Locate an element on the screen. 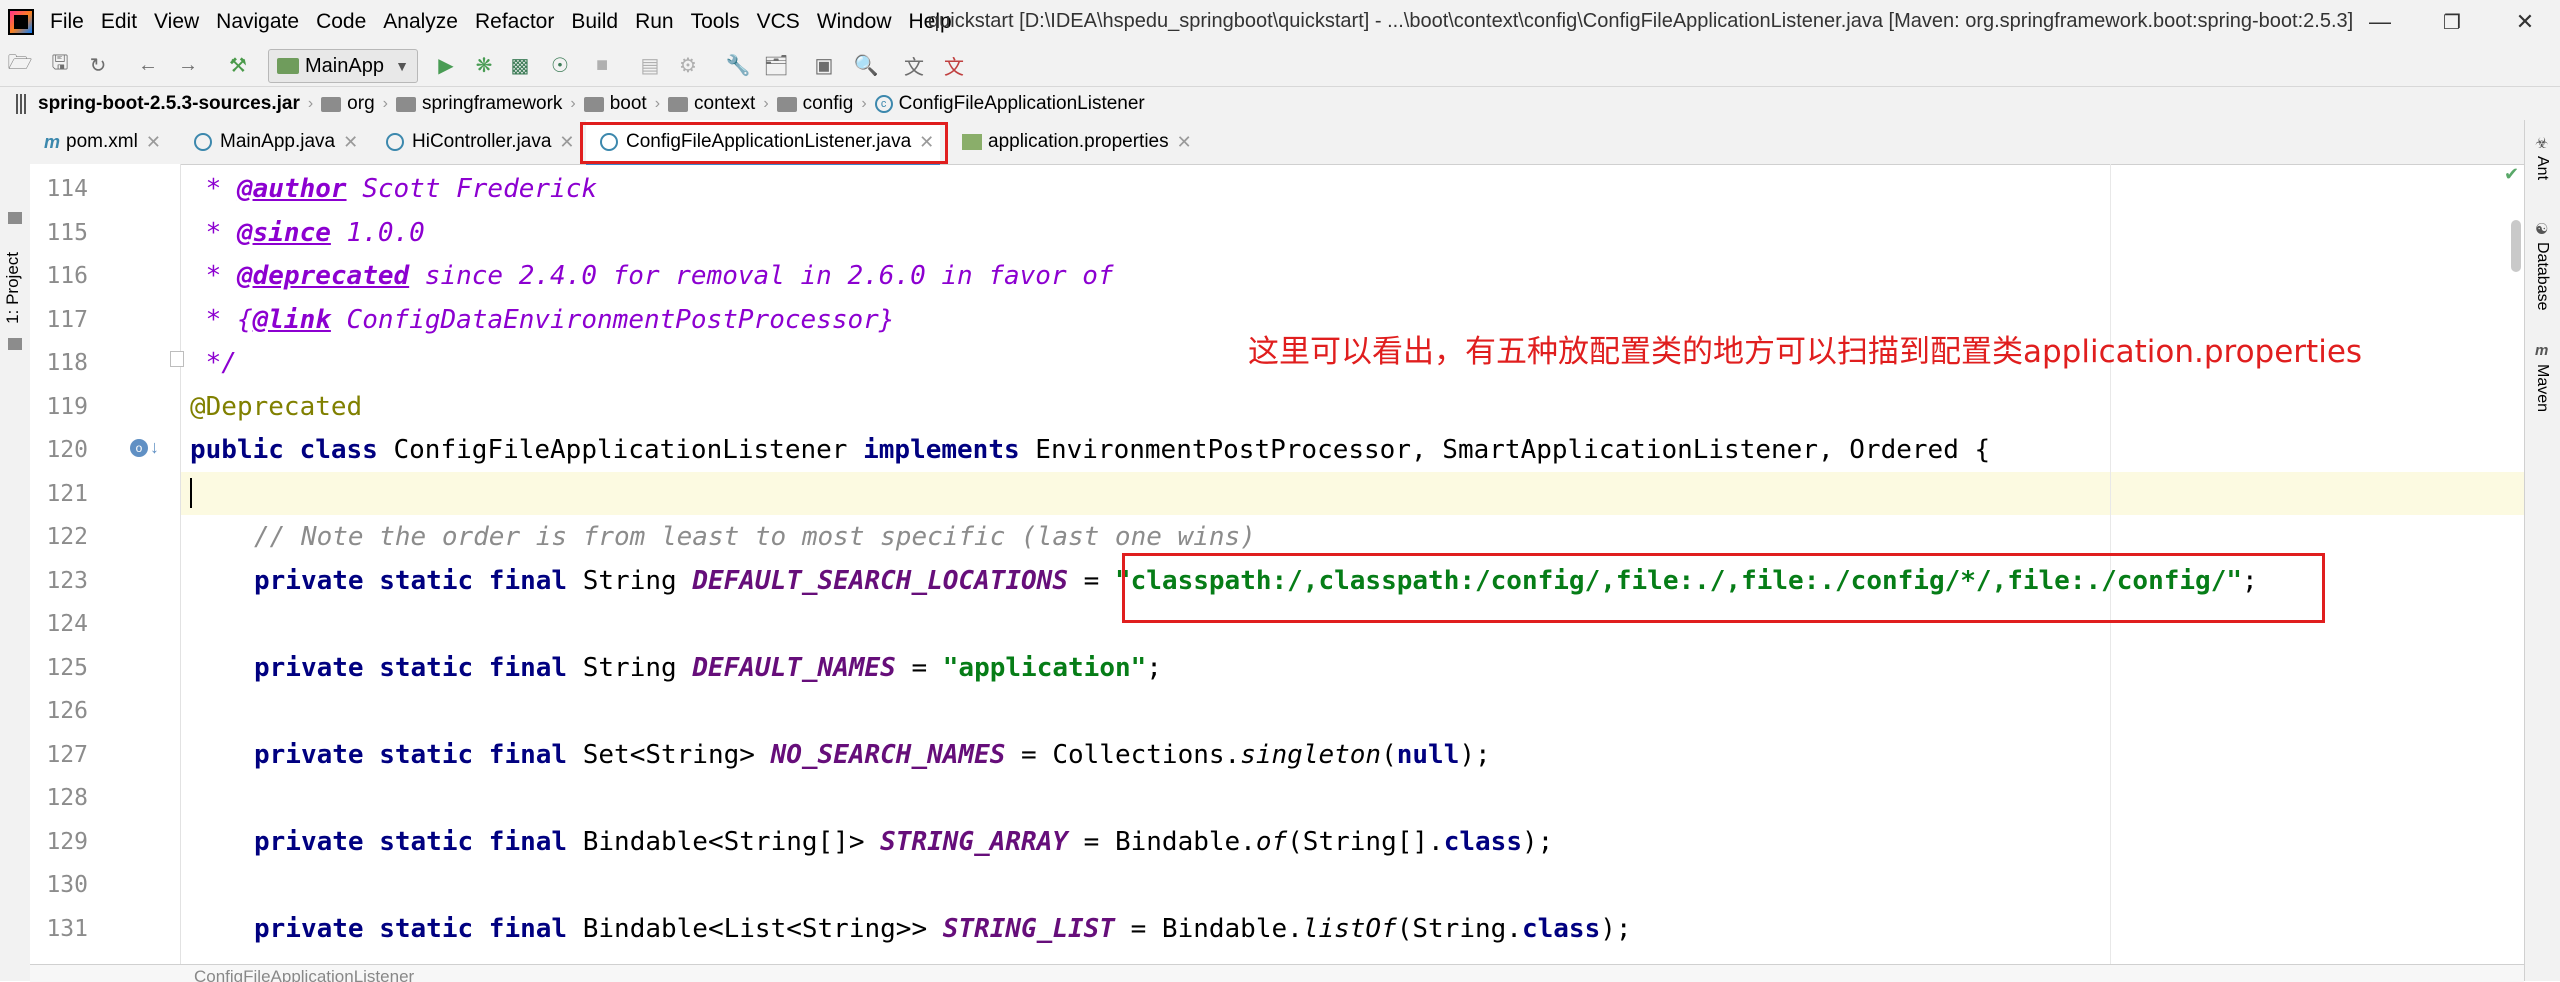 The width and height of the screenshot is (2560, 982). code-line-118: */ is located at coordinates (213, 363).